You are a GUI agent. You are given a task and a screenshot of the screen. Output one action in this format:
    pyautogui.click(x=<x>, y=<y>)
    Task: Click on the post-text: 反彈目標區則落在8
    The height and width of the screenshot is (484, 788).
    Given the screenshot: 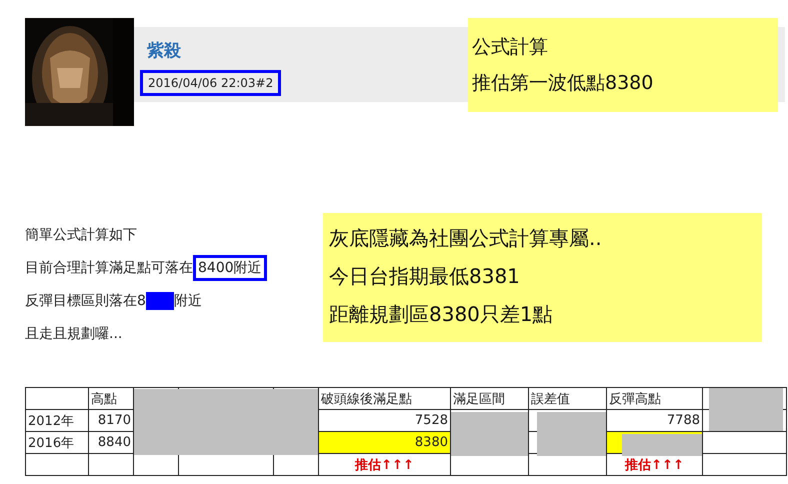 What is the action you would take?
    pyautogui.click(x=85, y=301)
    